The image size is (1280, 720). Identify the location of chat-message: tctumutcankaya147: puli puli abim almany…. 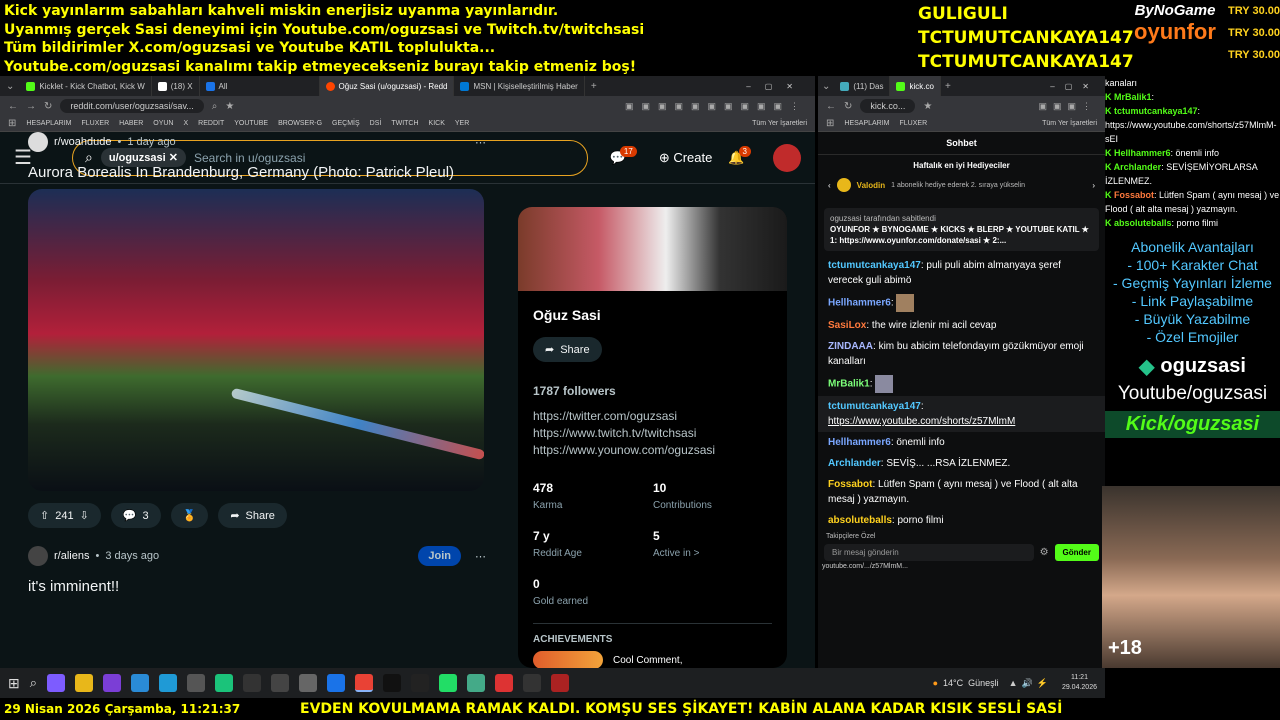
(961, 273).